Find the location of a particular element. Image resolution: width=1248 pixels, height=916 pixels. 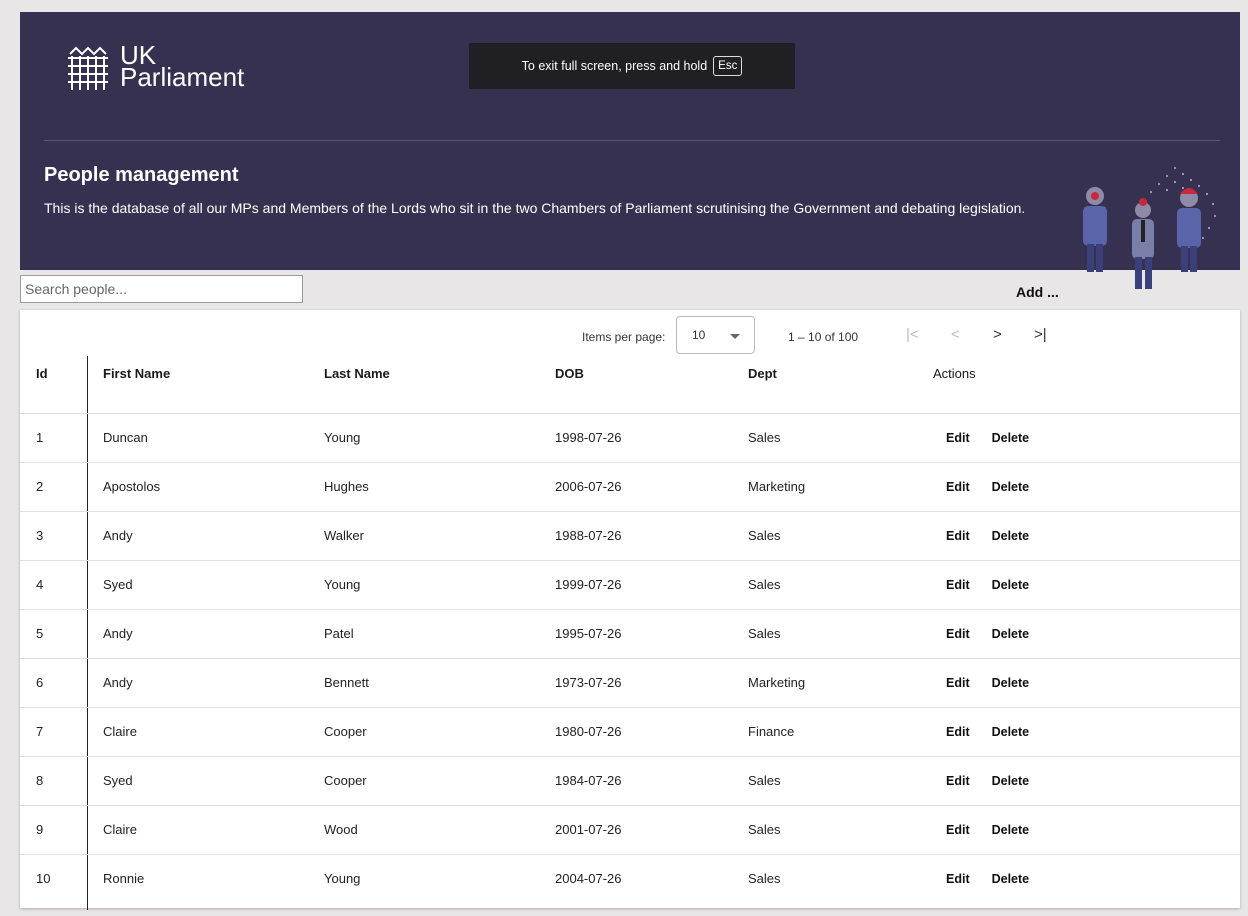

cell-first-name: Syed is located at coordinates (206, 780).